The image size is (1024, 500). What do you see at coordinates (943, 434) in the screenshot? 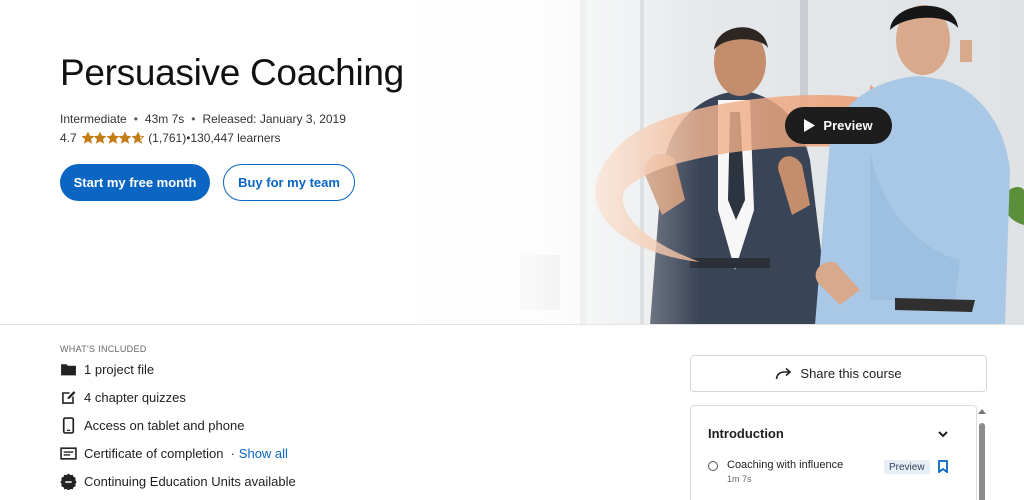
I see `chevron-down-icon` at bounding box center [943, 434].